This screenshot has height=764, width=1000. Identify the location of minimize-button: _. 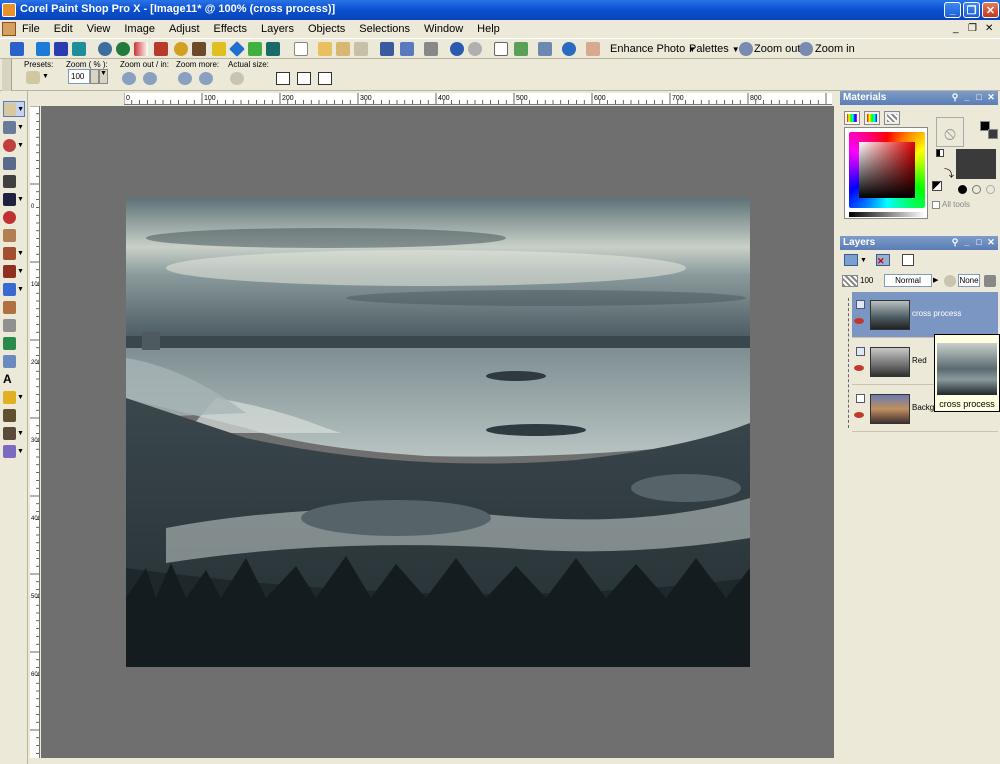
(952, 10).